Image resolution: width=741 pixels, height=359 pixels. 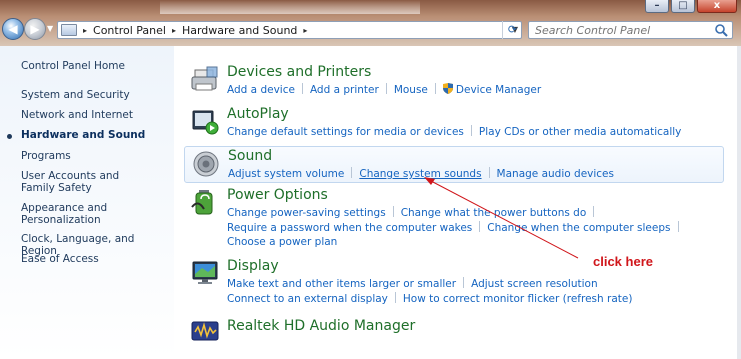 I want to click on printer-icon, so click(x=205, y=79).